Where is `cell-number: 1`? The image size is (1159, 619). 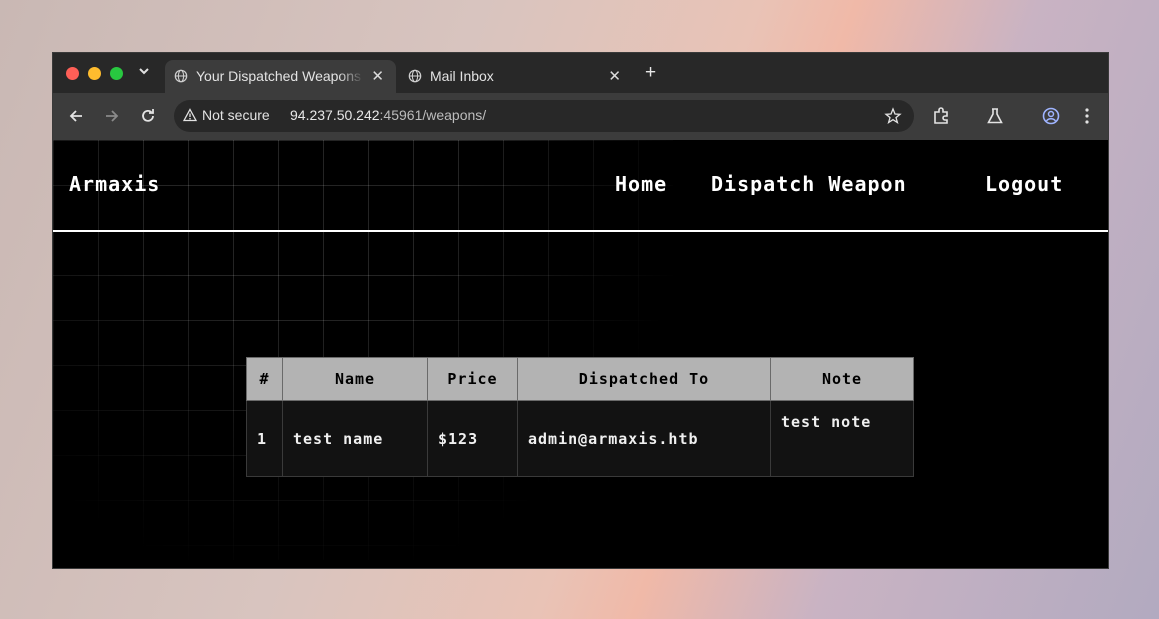 cell-number: 1 is located at coordinates (264, 438).